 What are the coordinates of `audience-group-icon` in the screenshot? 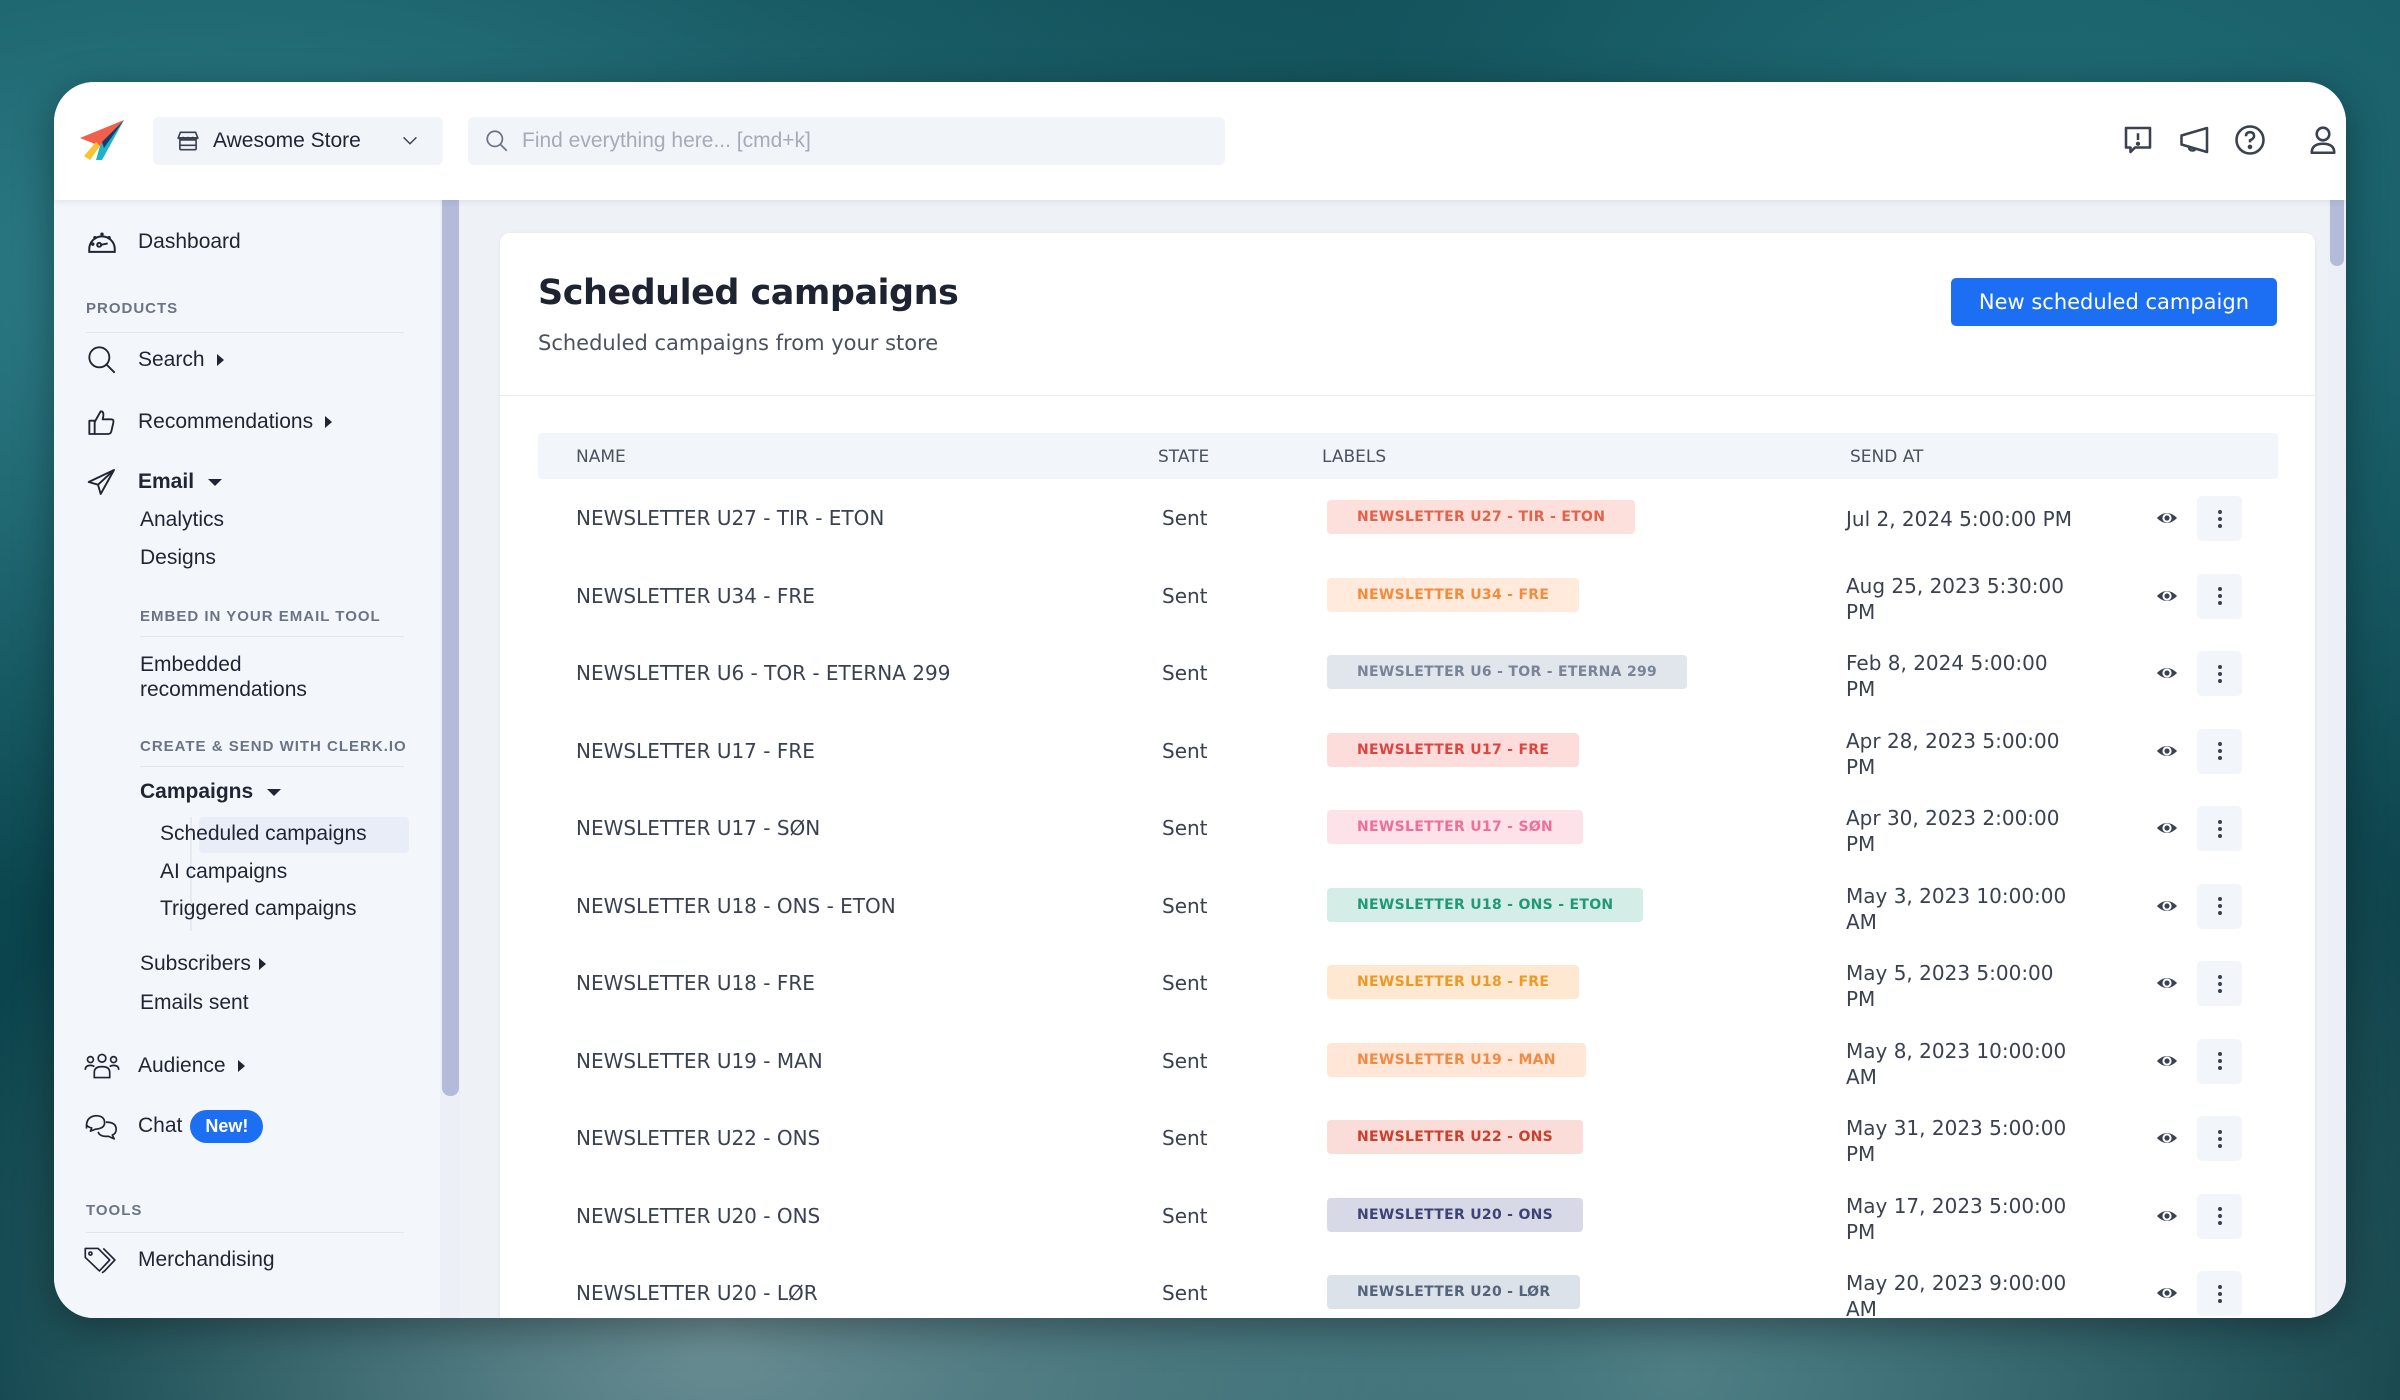 It's located at (102, 1066).